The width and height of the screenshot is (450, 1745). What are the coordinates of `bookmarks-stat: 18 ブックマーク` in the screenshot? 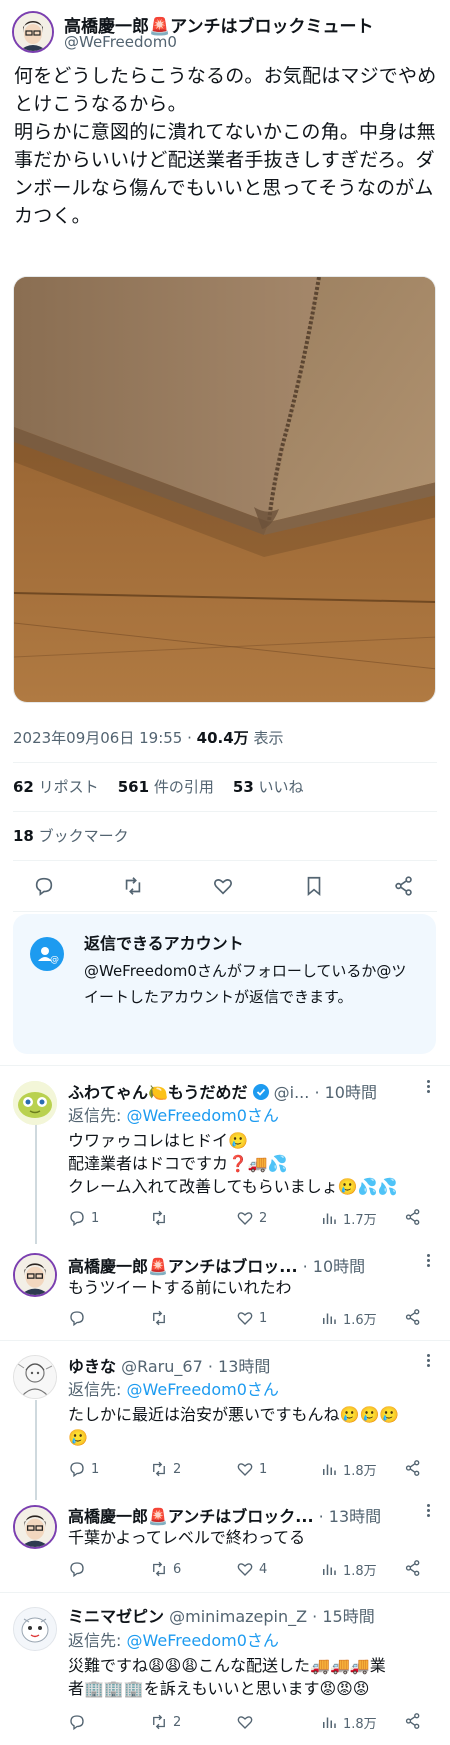 It's located at (71, 835).